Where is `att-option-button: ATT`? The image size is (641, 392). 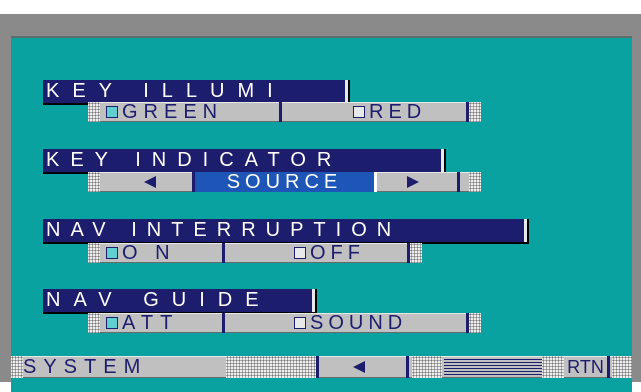 att-option-button: ATT is located at coordinates (164, 323).